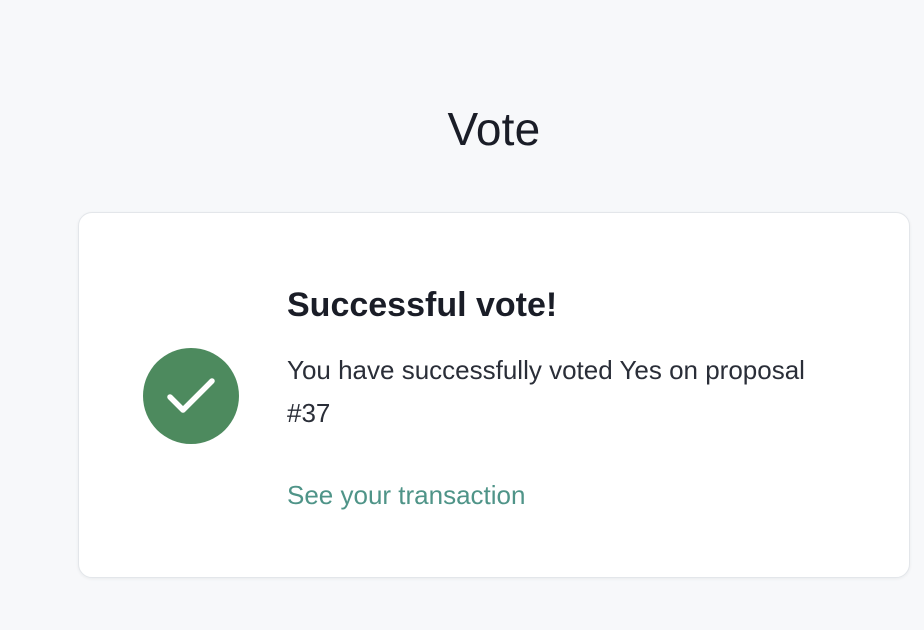  I want to click on checkmark-circle-icon, so click(191, 396).